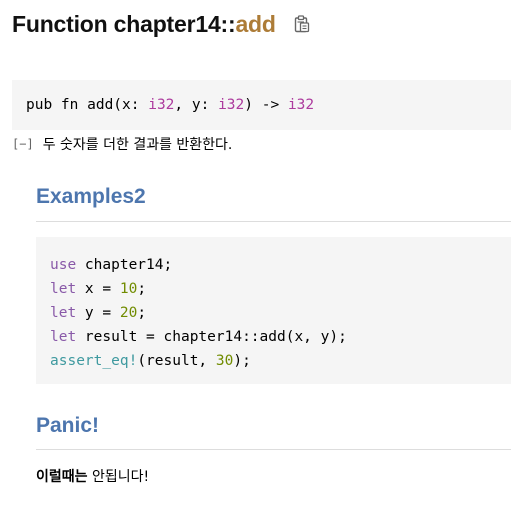 The height and width of the screenshot is (506, 511). What do you see at coordinates (124, 265) in the screenshot?
I see `code-text: chapter14;` at bounding box center [124, 265].